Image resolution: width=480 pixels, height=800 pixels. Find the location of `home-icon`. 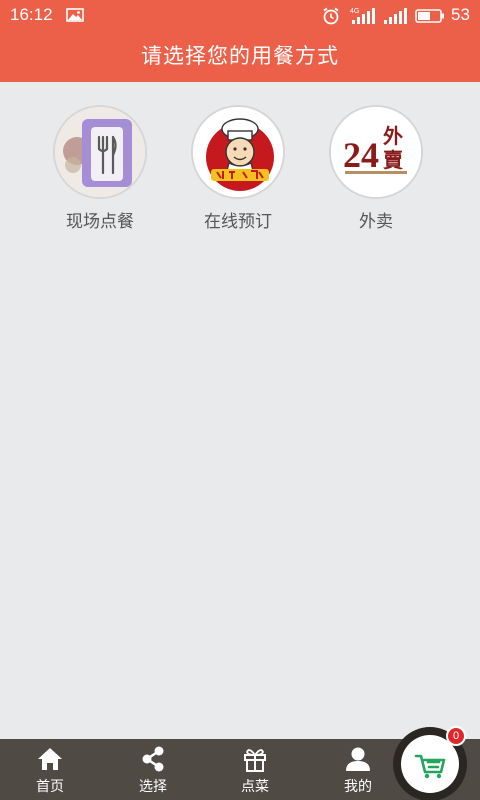

home-icon is located at coordinates (50, 759).